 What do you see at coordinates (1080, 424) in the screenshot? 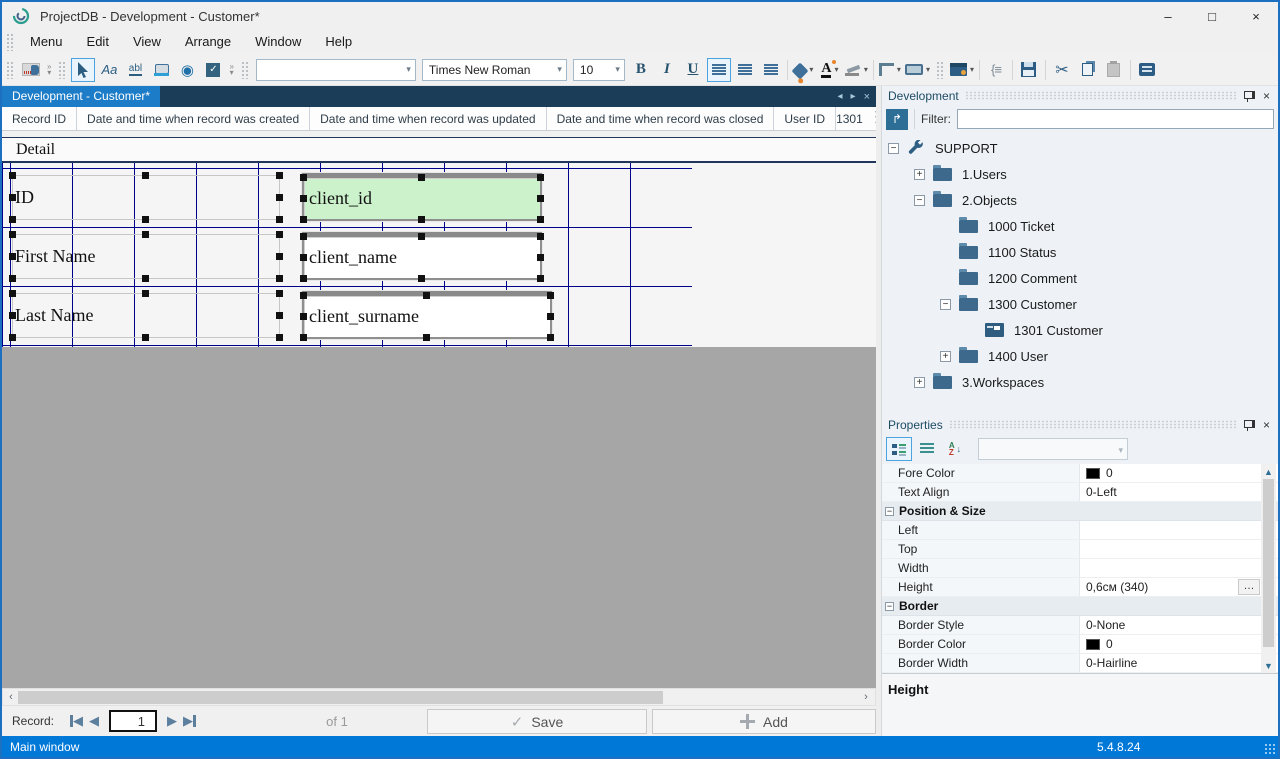
I see `properties-panel-header: Properties ×` at bounding box center [1080, 424].